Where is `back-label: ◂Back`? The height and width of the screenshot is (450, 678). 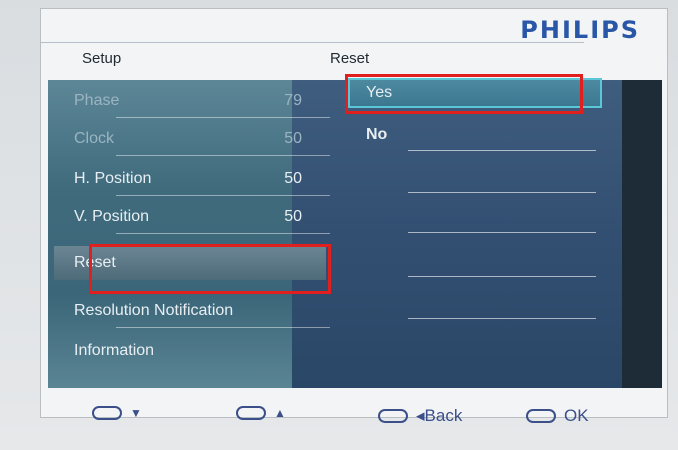
back-label: ◂Back is located at coordinates (439, 415).